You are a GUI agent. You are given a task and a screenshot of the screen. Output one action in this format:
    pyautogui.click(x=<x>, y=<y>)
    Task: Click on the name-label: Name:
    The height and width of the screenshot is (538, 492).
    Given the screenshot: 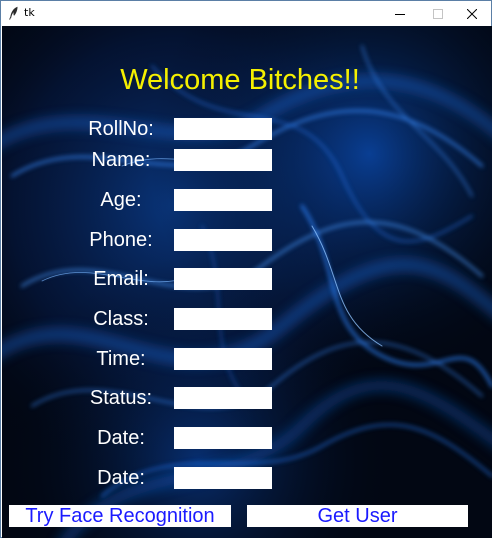 What is the action you would take?
    pyautogui.click(x=121, y=160)
    